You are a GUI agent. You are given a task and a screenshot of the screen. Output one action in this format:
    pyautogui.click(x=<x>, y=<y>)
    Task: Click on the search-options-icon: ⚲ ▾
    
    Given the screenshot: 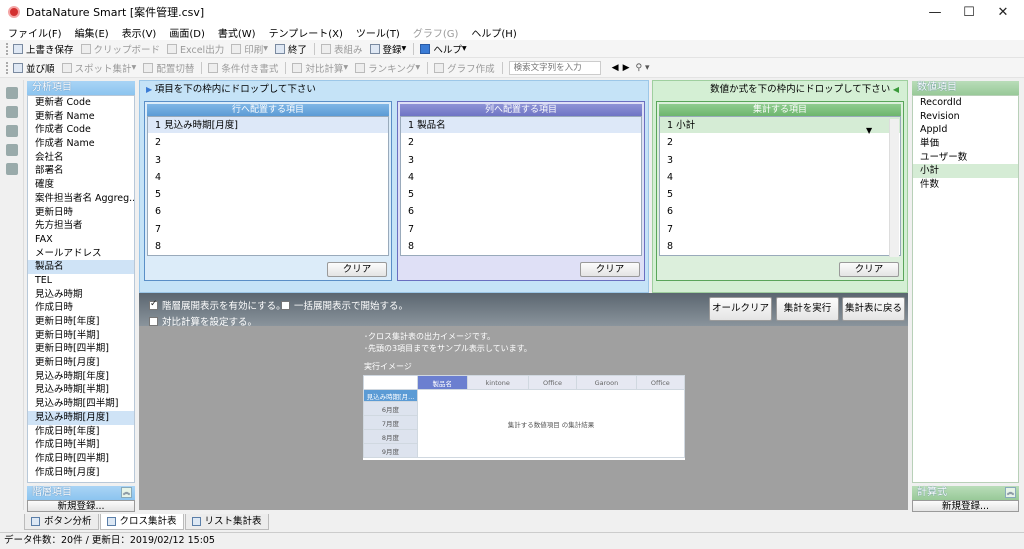 What is the action you would take?
    pyautogui.click(x=643, y=68)
    